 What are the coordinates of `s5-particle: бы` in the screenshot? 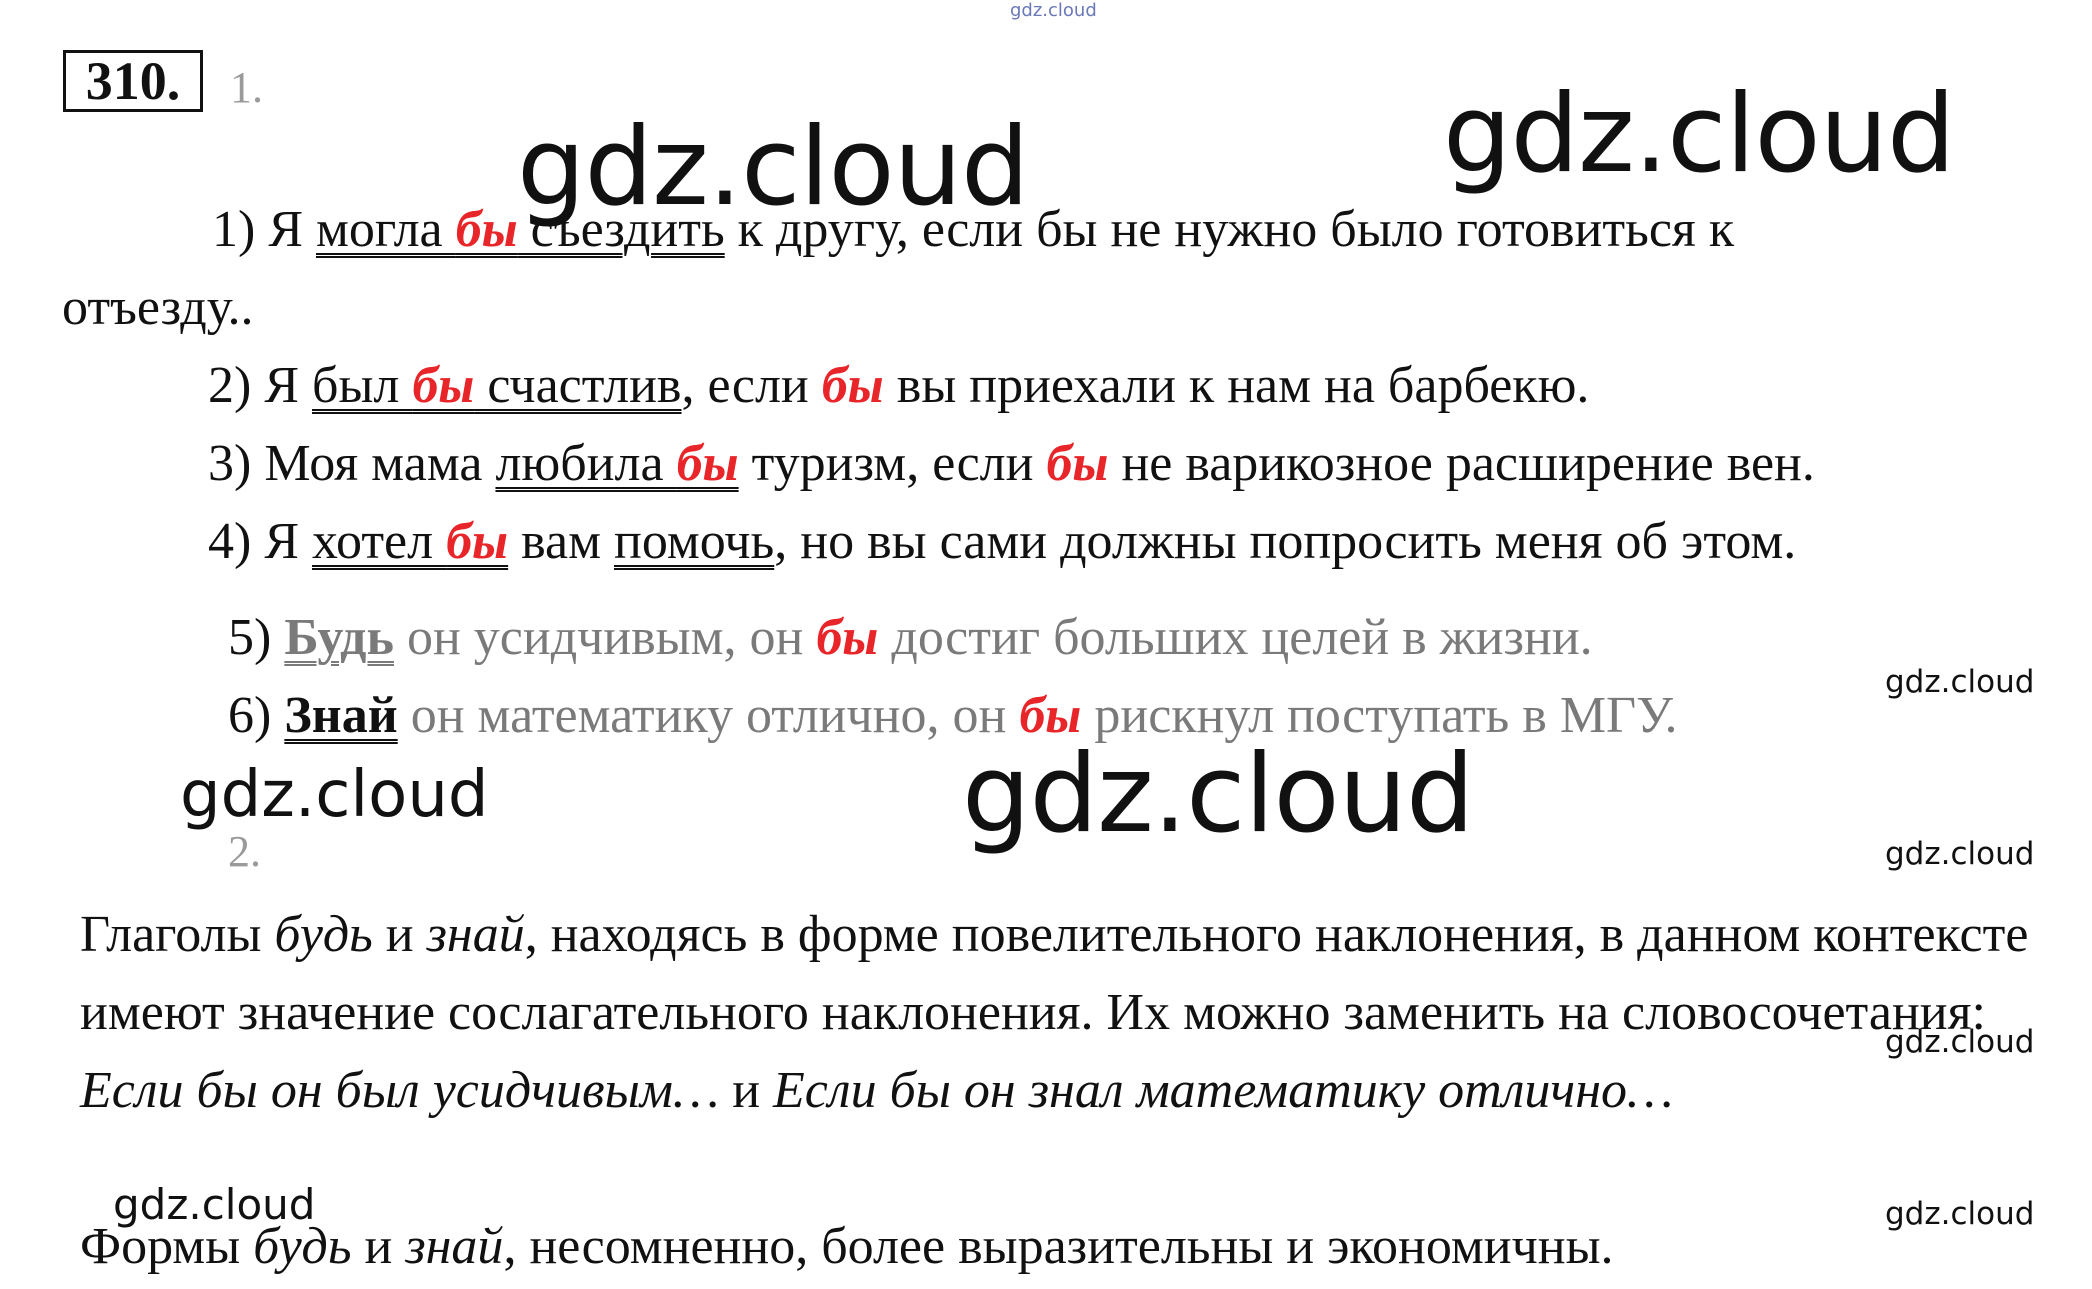 It's located at (847, 637).